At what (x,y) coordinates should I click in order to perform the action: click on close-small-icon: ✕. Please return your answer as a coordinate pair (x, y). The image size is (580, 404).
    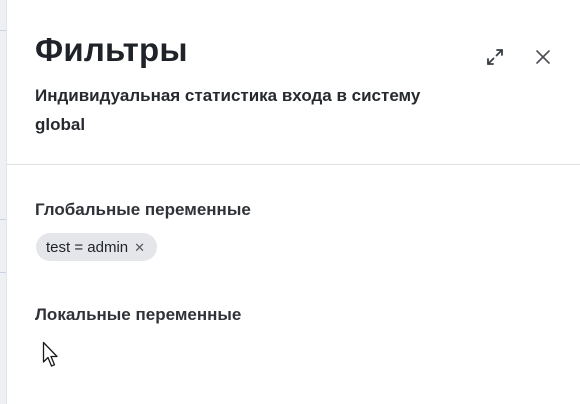
    Looking at the image, I should click on (139, 247).